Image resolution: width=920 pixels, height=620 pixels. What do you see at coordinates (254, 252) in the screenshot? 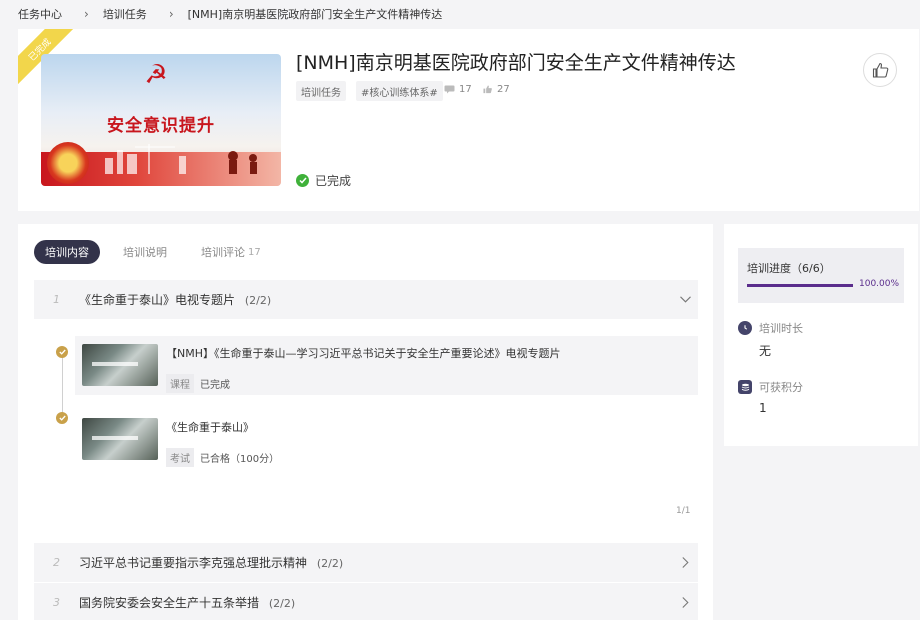
I see `comments-count-badge: 17` at bounding box center [254, 252].